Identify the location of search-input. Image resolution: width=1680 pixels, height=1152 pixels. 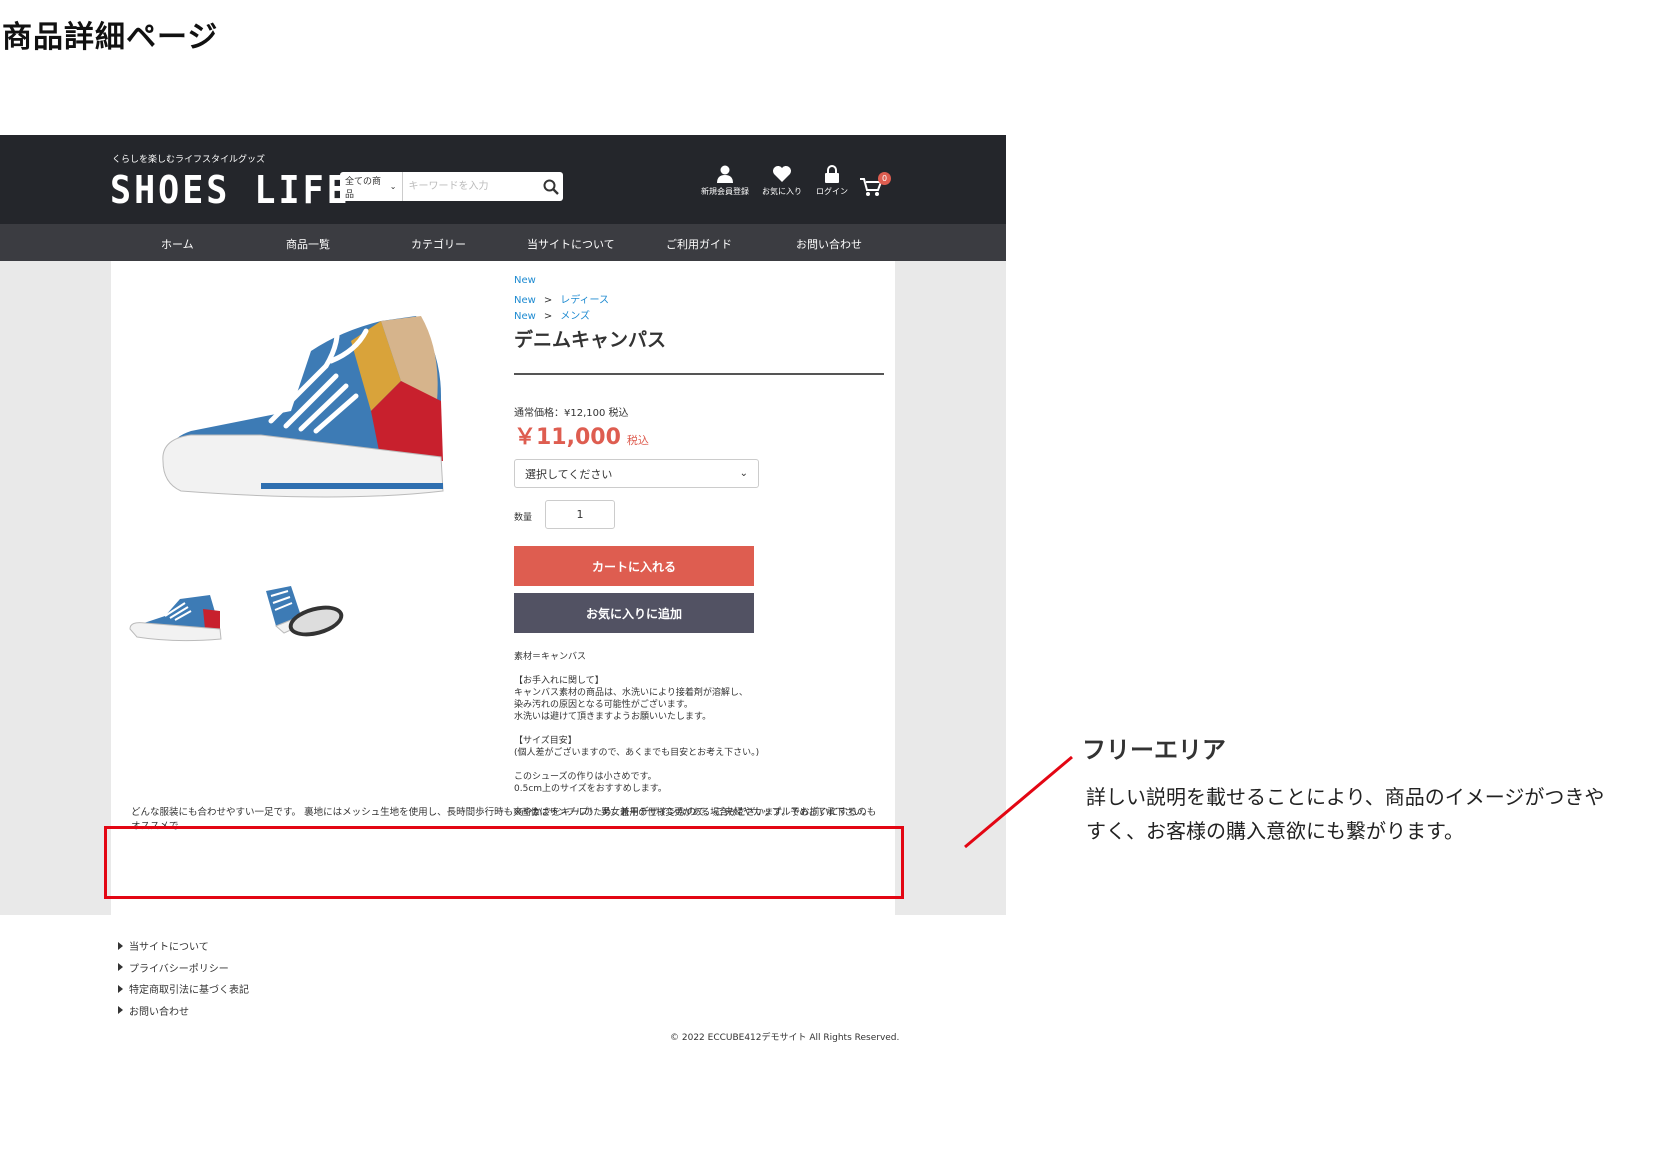
(471, 186).